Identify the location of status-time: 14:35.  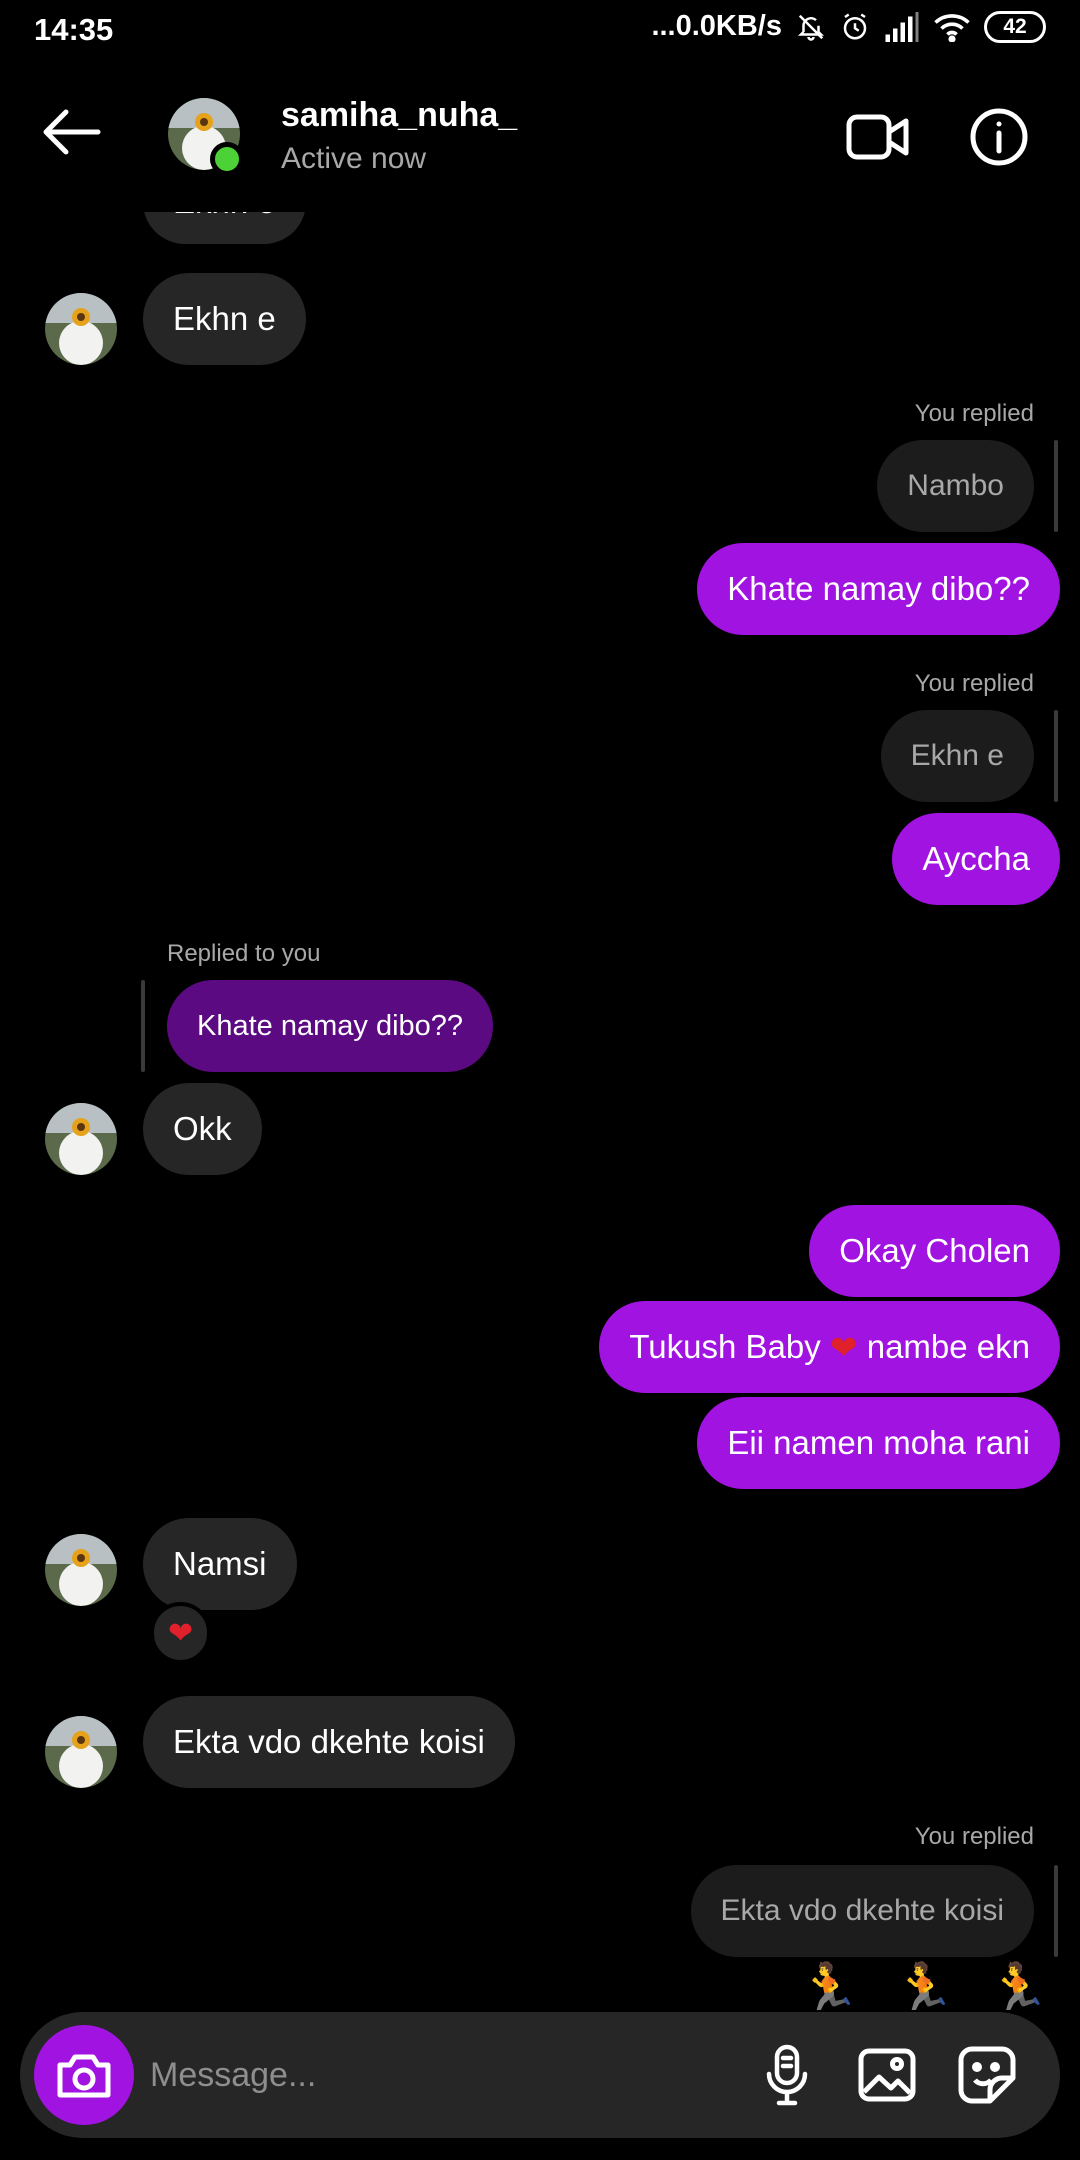
(74, 29).